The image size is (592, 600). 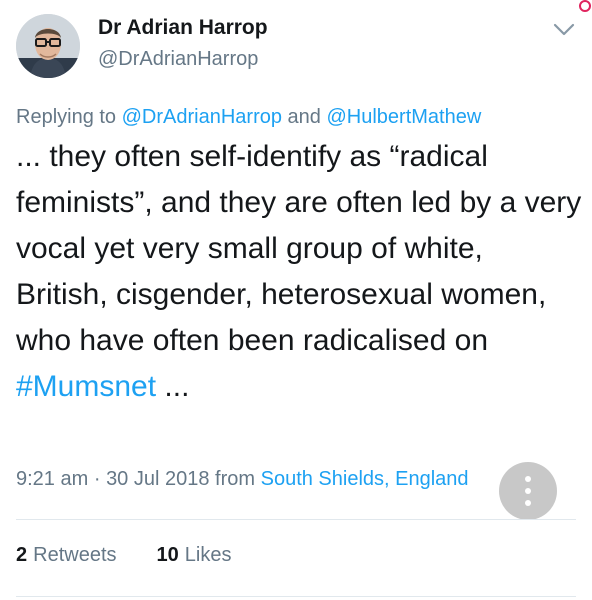 What do you see at coordinates (183, 28) in the screenshot?
I see `author-name: Dr Adrian Harrop` at bounding box center [183, 28].